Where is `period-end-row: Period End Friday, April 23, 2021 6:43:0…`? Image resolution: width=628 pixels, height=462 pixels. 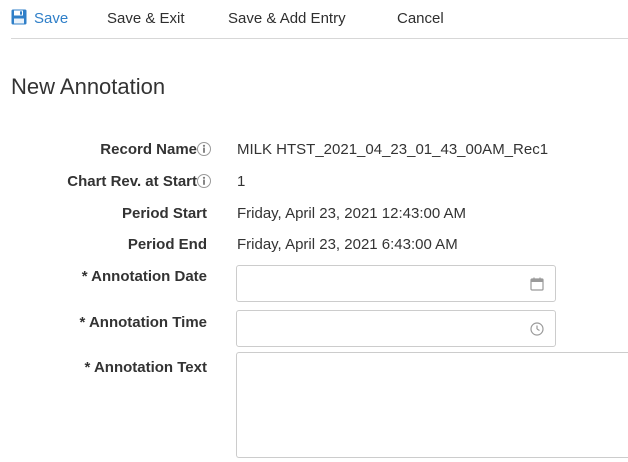 period-end-row: Period End Friday, April 23, 2021 6:43:0… is located at coordinates (314, 245).